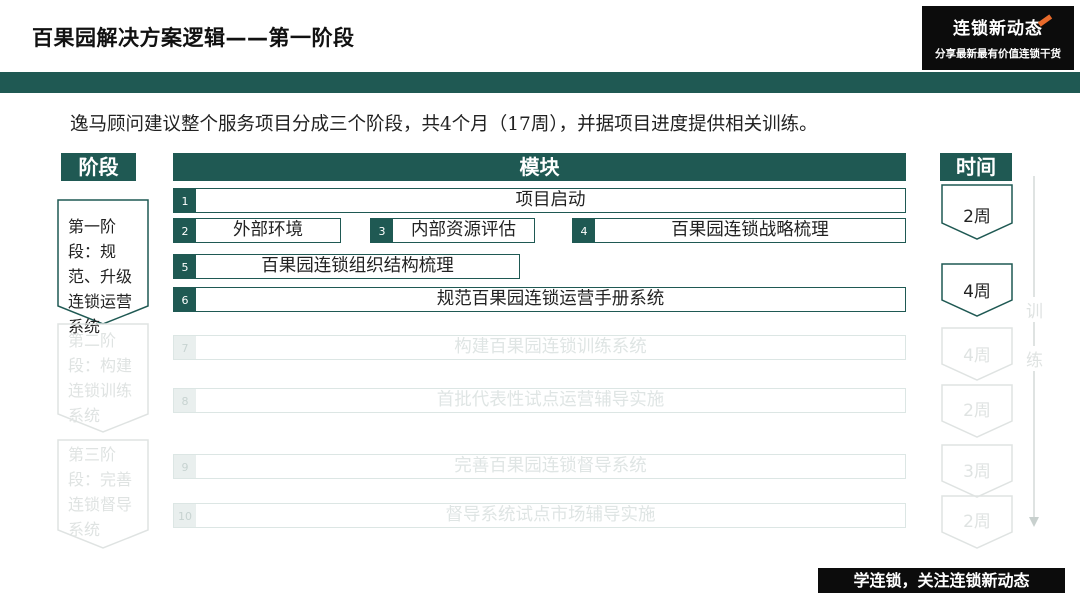  Describe the element at coordinates (1034, 358) in the screenshot. I see `training-char-2: 练` at that location.